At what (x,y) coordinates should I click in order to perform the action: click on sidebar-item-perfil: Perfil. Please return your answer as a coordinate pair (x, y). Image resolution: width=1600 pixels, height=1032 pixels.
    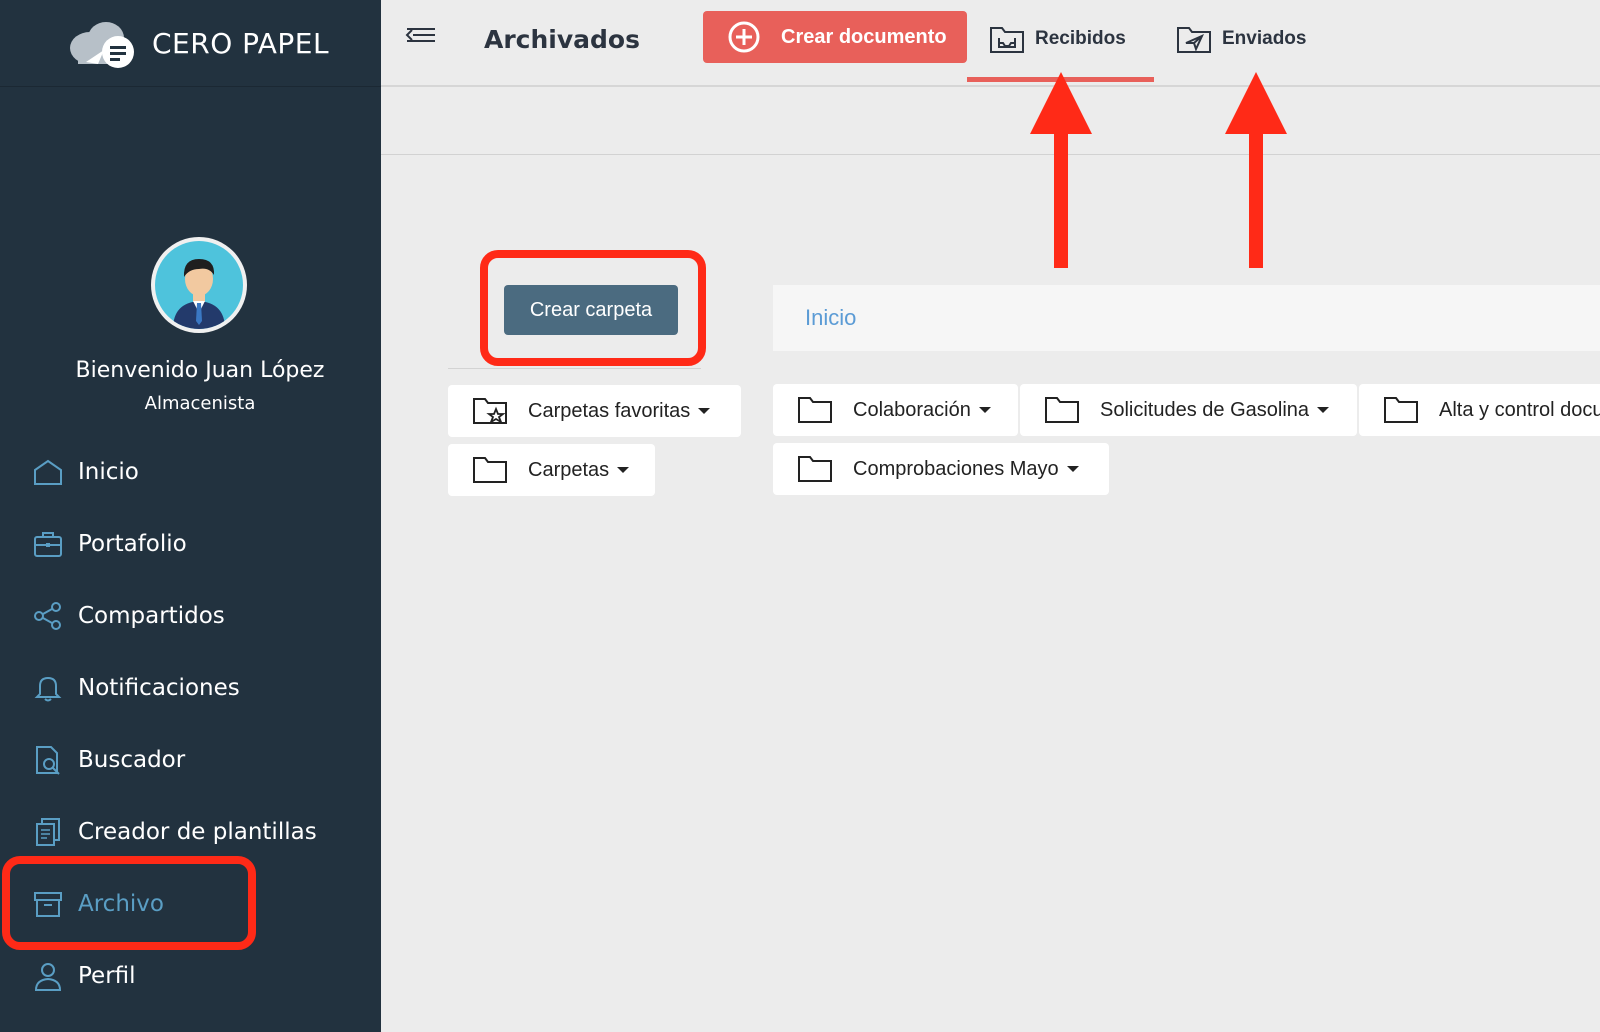
    Looking at the image, I should click on (84, 976).